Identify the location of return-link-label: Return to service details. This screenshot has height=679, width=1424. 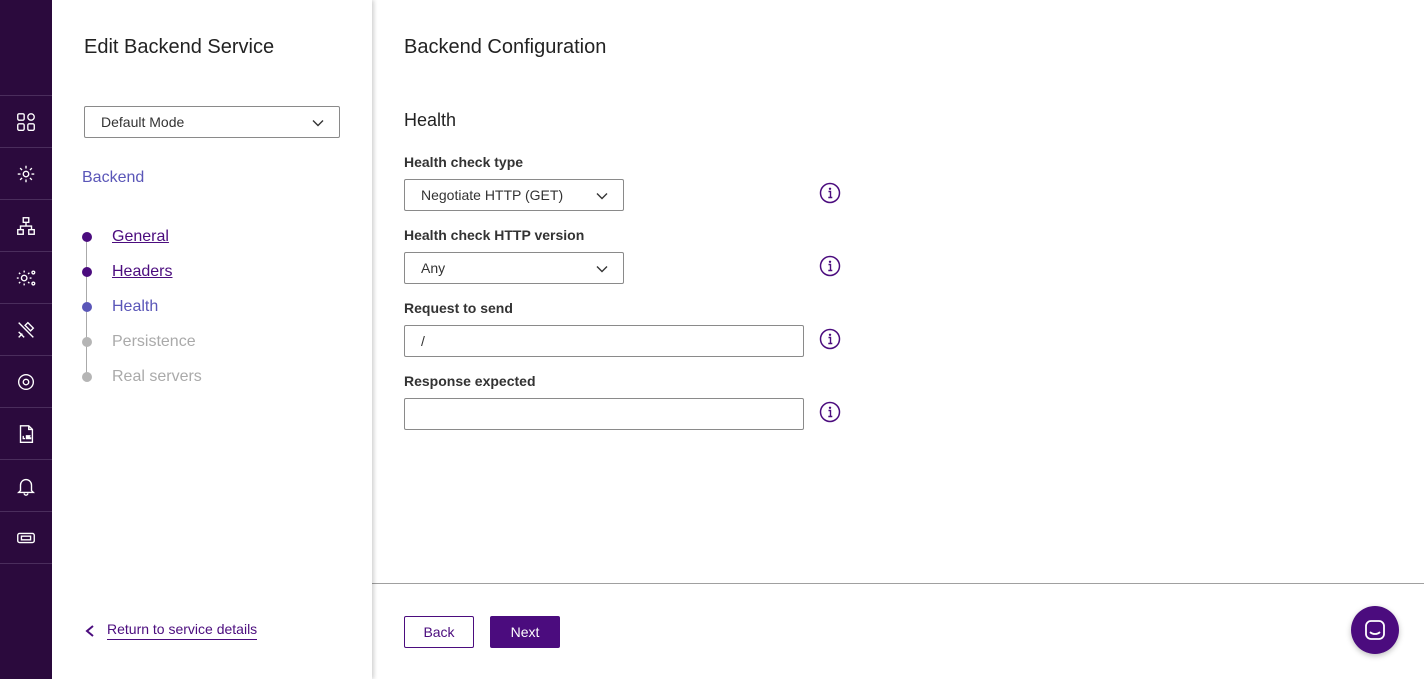
(182, 630).